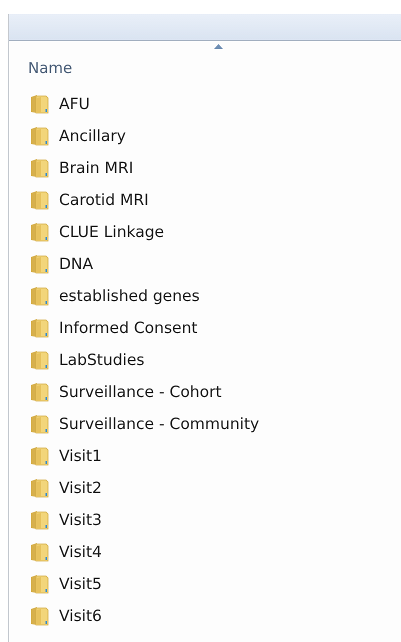 The image size is (401, 642). Describe the element at coordinates (128, 328) in the screenshot. I see `folder-name: Informed Consent` at that location.